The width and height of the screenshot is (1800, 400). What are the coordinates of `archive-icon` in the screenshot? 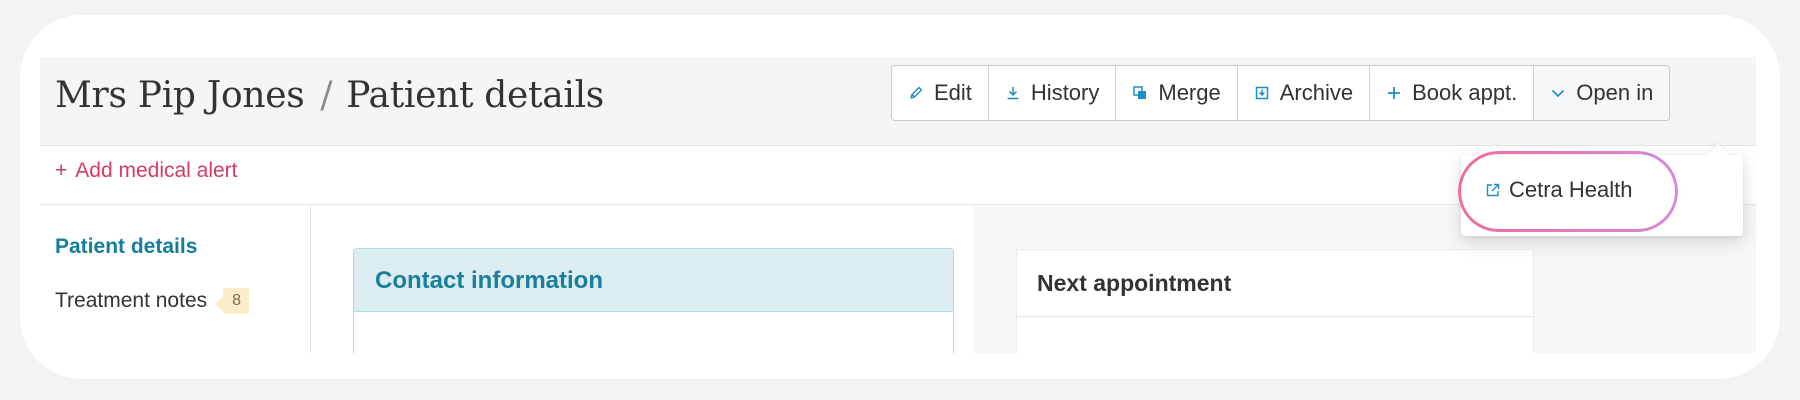 It's located at (1262, 93).